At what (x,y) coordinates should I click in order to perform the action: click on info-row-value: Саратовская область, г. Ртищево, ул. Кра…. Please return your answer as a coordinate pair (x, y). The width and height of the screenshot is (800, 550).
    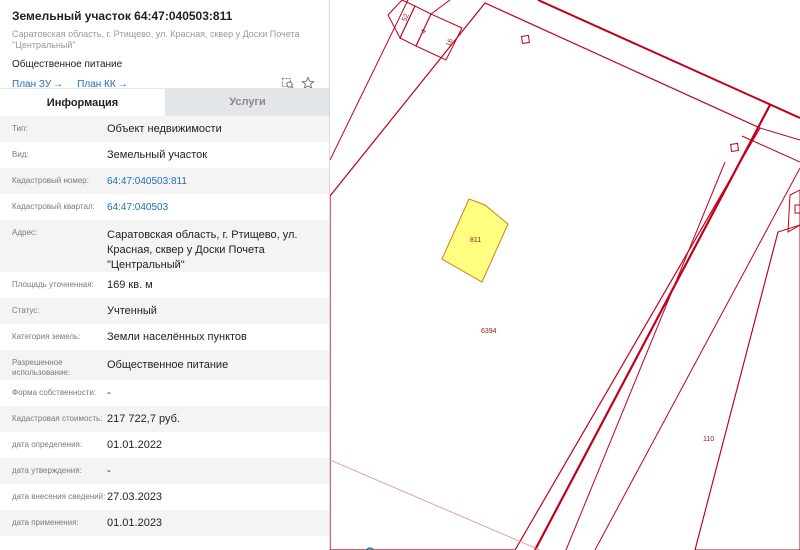
    Looking at the image, I should click on (202, 250).